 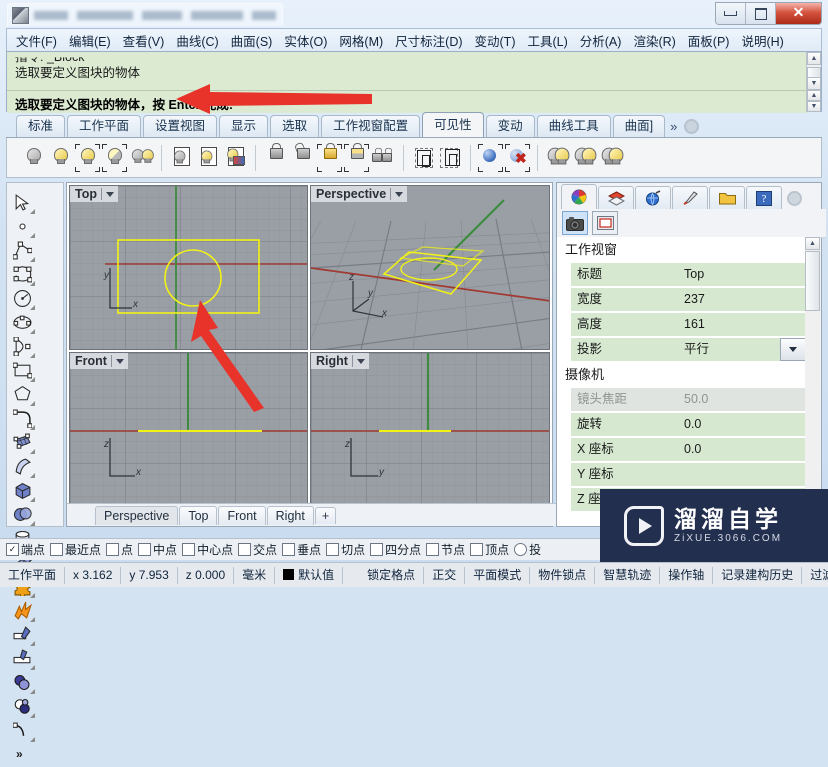 What do you see at coordinates (23, 275) in the screenshot?
I see `curve-icon` at bounding box center [23, 275].